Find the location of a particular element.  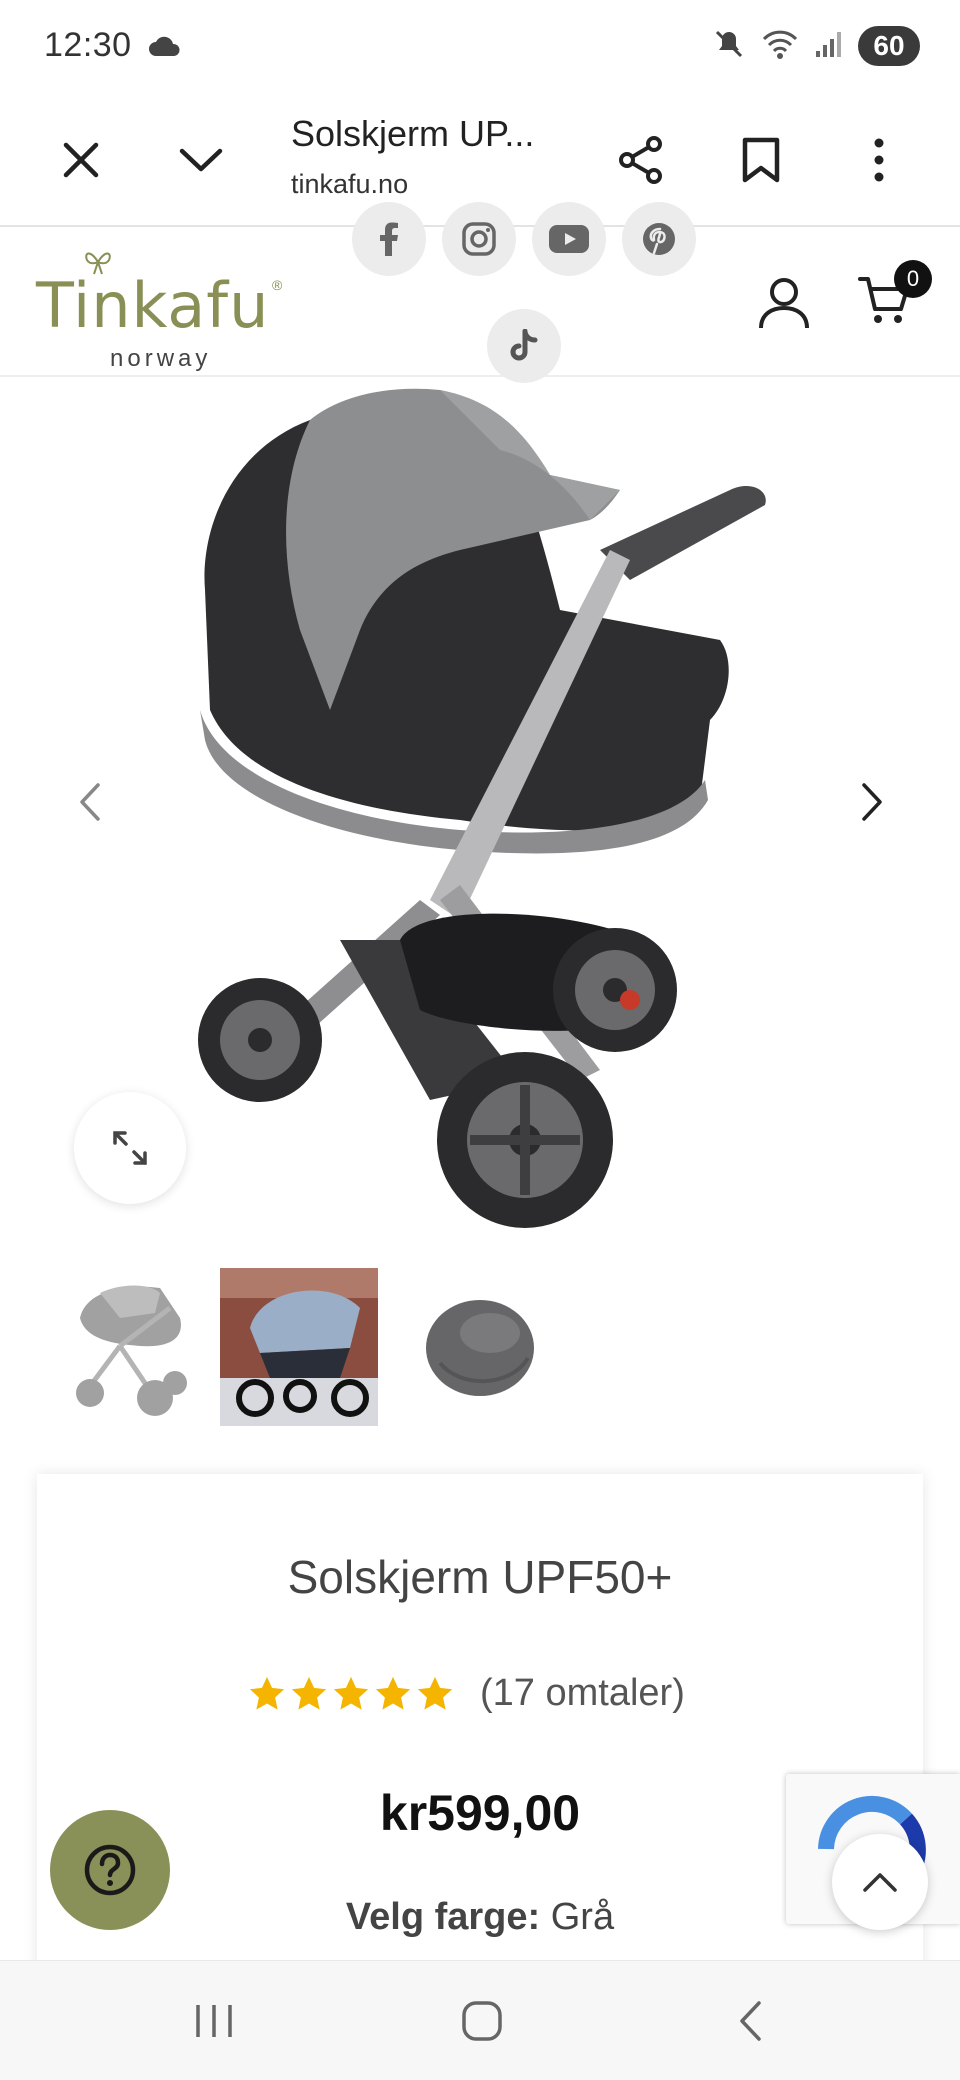

recent-apps-button is located at coordinates (214, 2020).